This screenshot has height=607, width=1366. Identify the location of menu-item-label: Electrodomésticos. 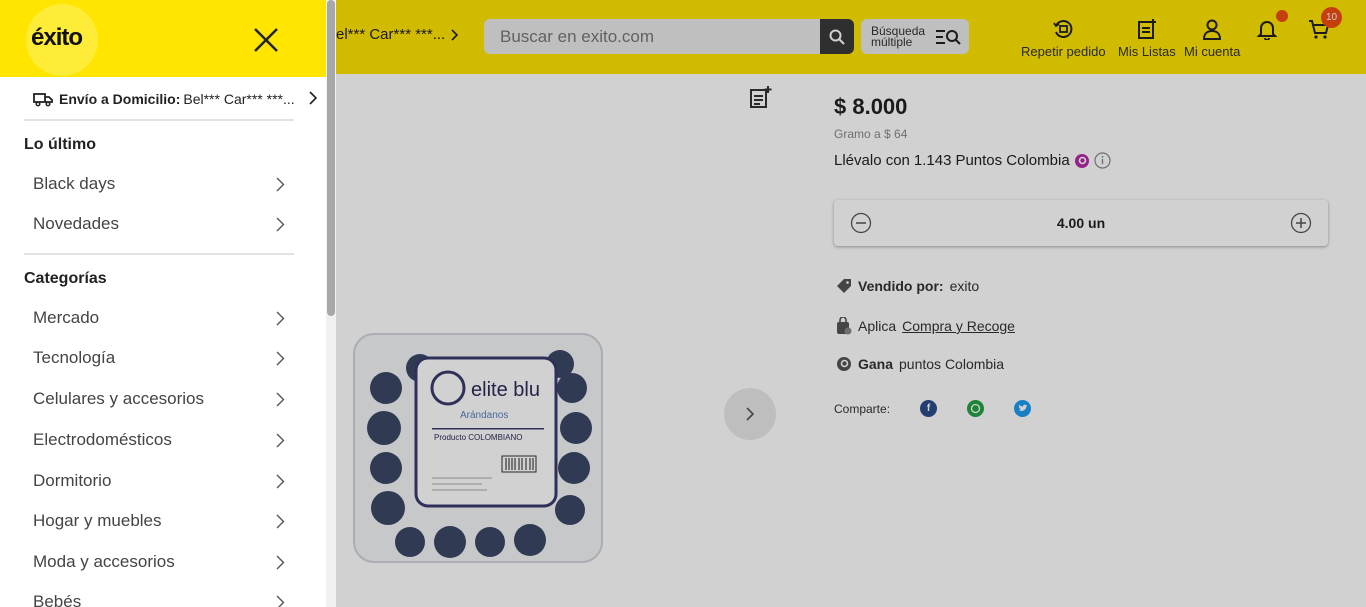
(102, 439).